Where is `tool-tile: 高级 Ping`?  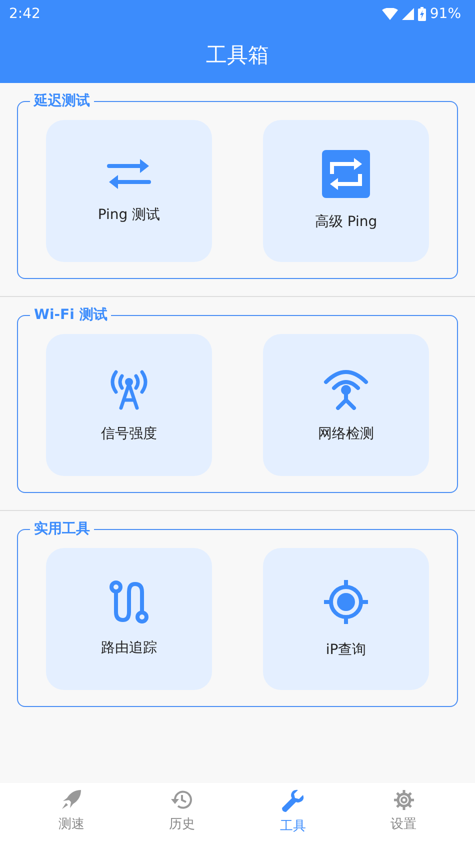
tool-tile: 高级 Ping is located at coordinates (346, 191).